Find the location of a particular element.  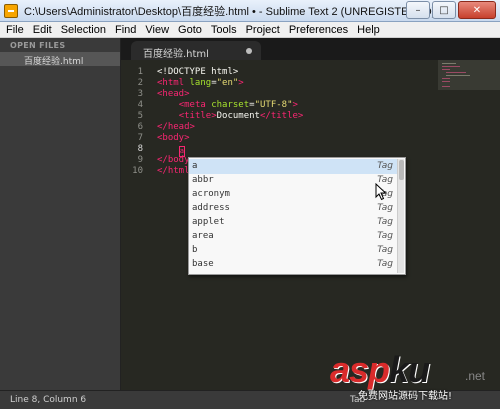

minimap is located at coordinates (469, 75).